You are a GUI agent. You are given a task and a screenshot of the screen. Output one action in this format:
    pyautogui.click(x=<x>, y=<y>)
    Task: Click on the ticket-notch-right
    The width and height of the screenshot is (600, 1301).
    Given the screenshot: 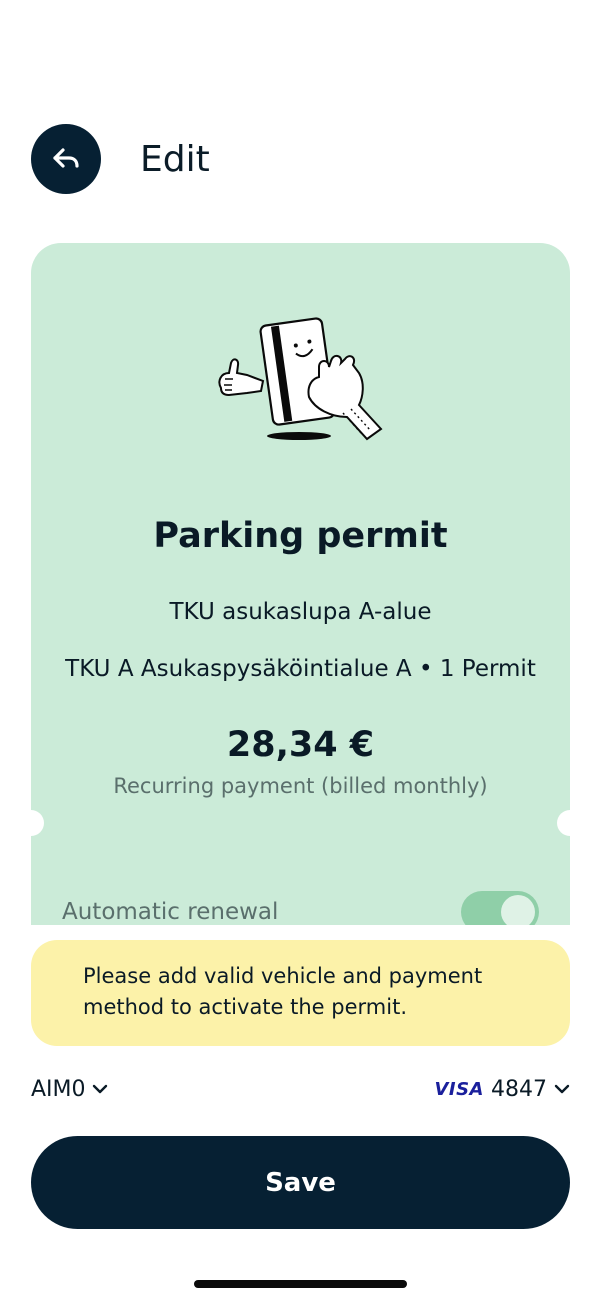 What is the action you would take?
    pyautogui.click(x=570, y=823)
    